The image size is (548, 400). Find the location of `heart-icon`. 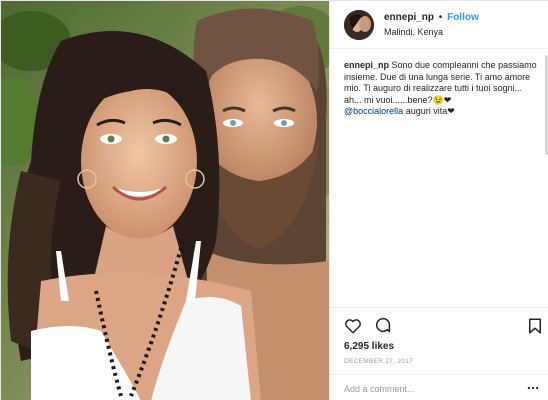

heart-icon is located at coordinates (353, 326).